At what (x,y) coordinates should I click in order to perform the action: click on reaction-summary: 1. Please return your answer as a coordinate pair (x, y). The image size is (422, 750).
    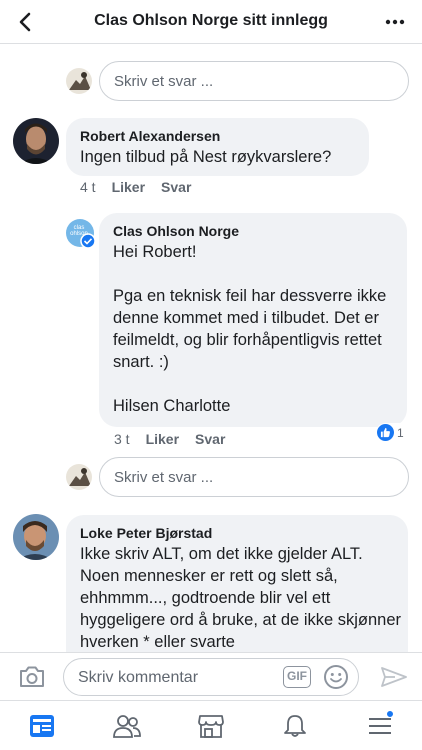
    Looking at the image, I should click on (392, 432).